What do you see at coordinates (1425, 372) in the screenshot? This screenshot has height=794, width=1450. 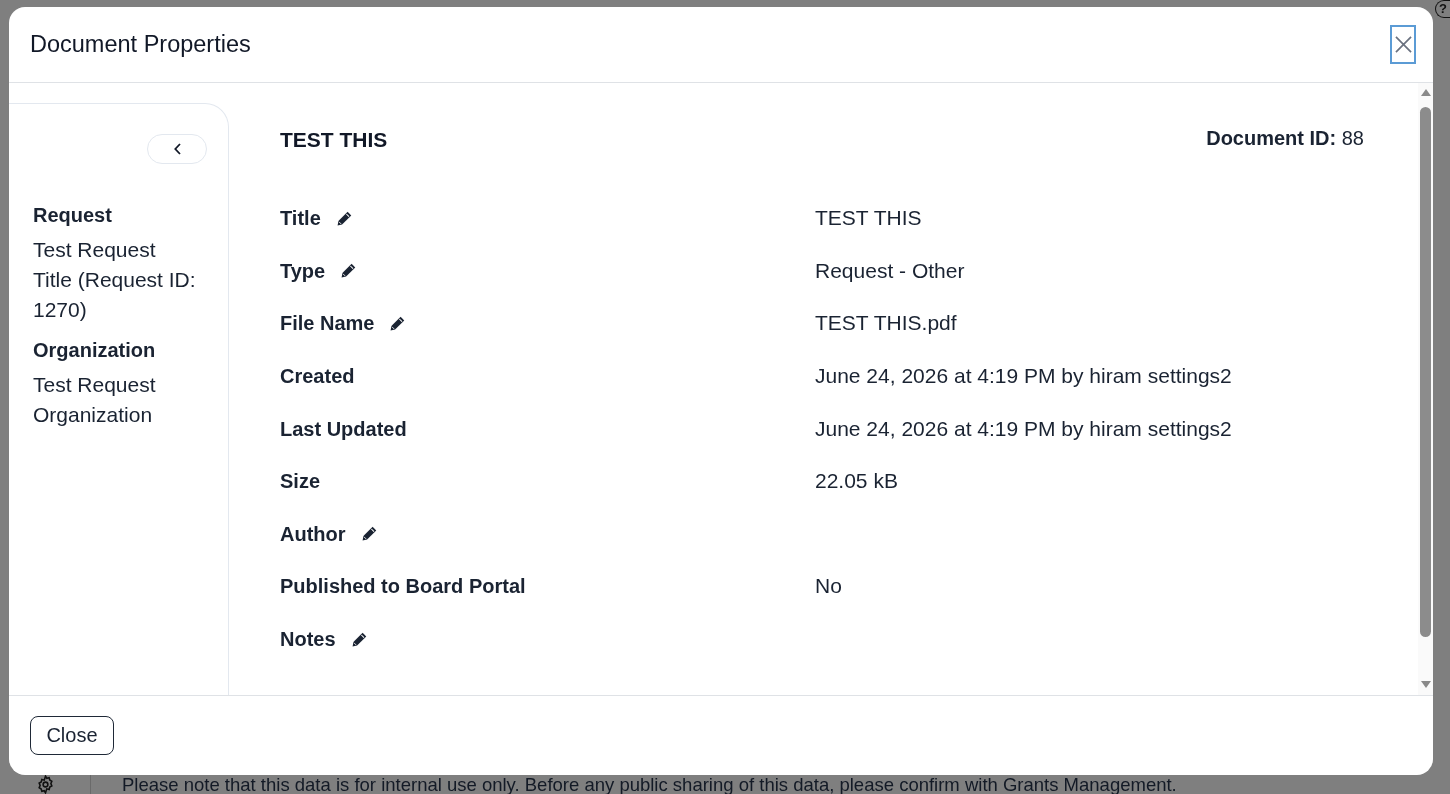 I see `scroll-thumb` at bounding box center [1425, 372].